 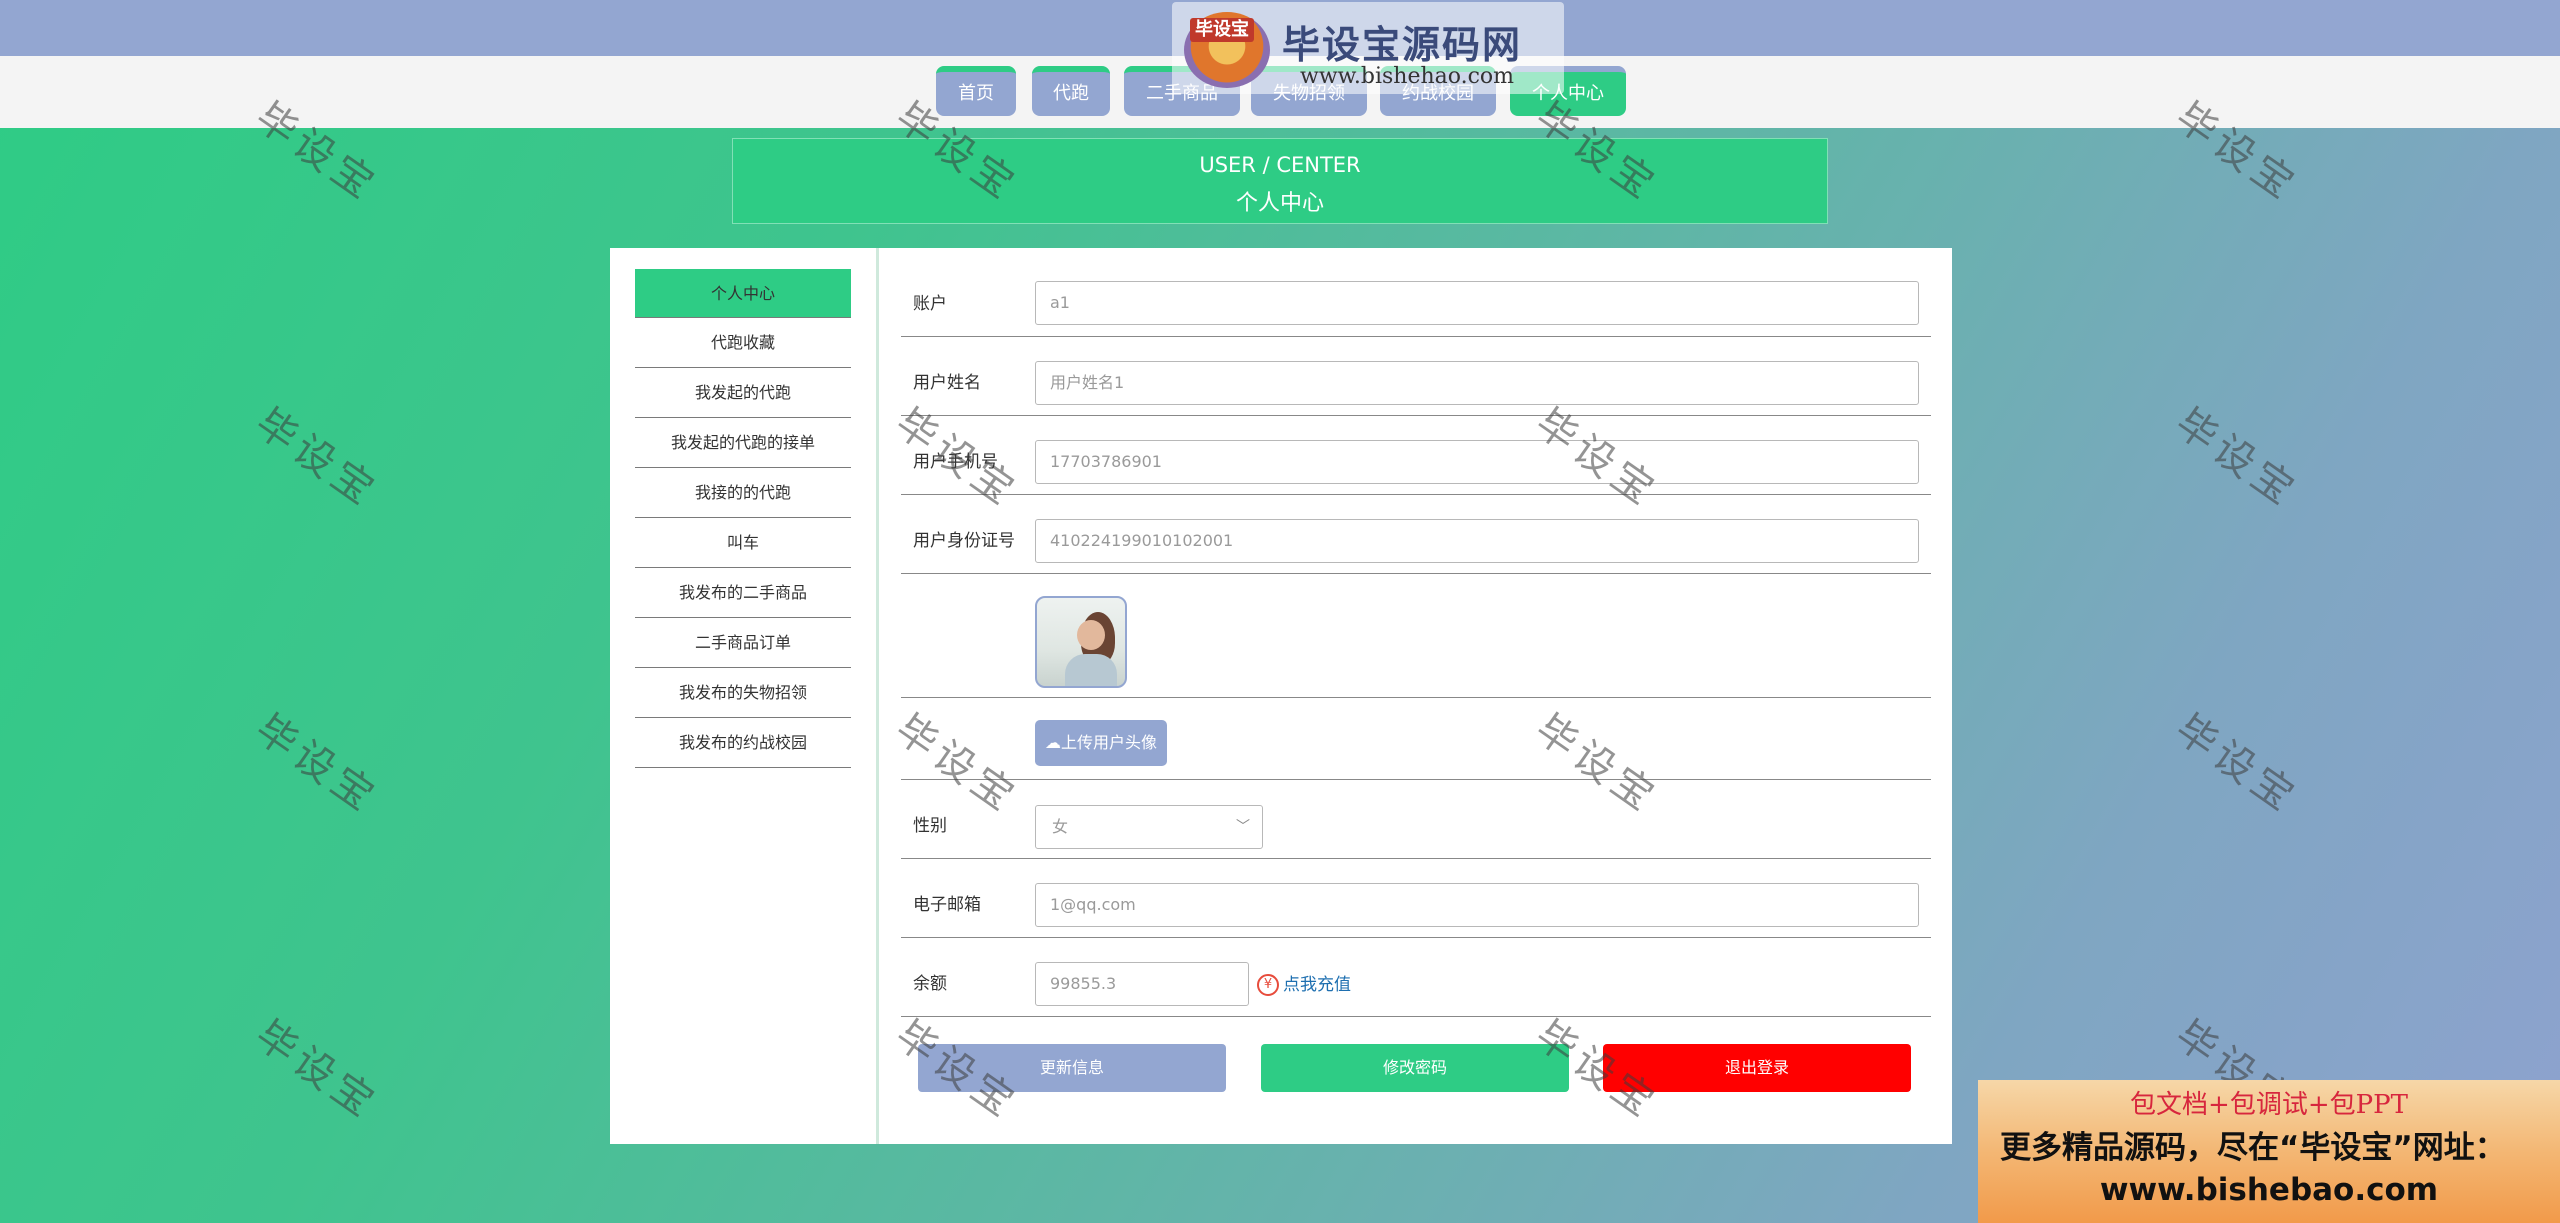 What do you see at coordinates (1268, 985) in the screenshot?
I see `yen-coin-icon: ¥` at bounding box center [1268, 985].